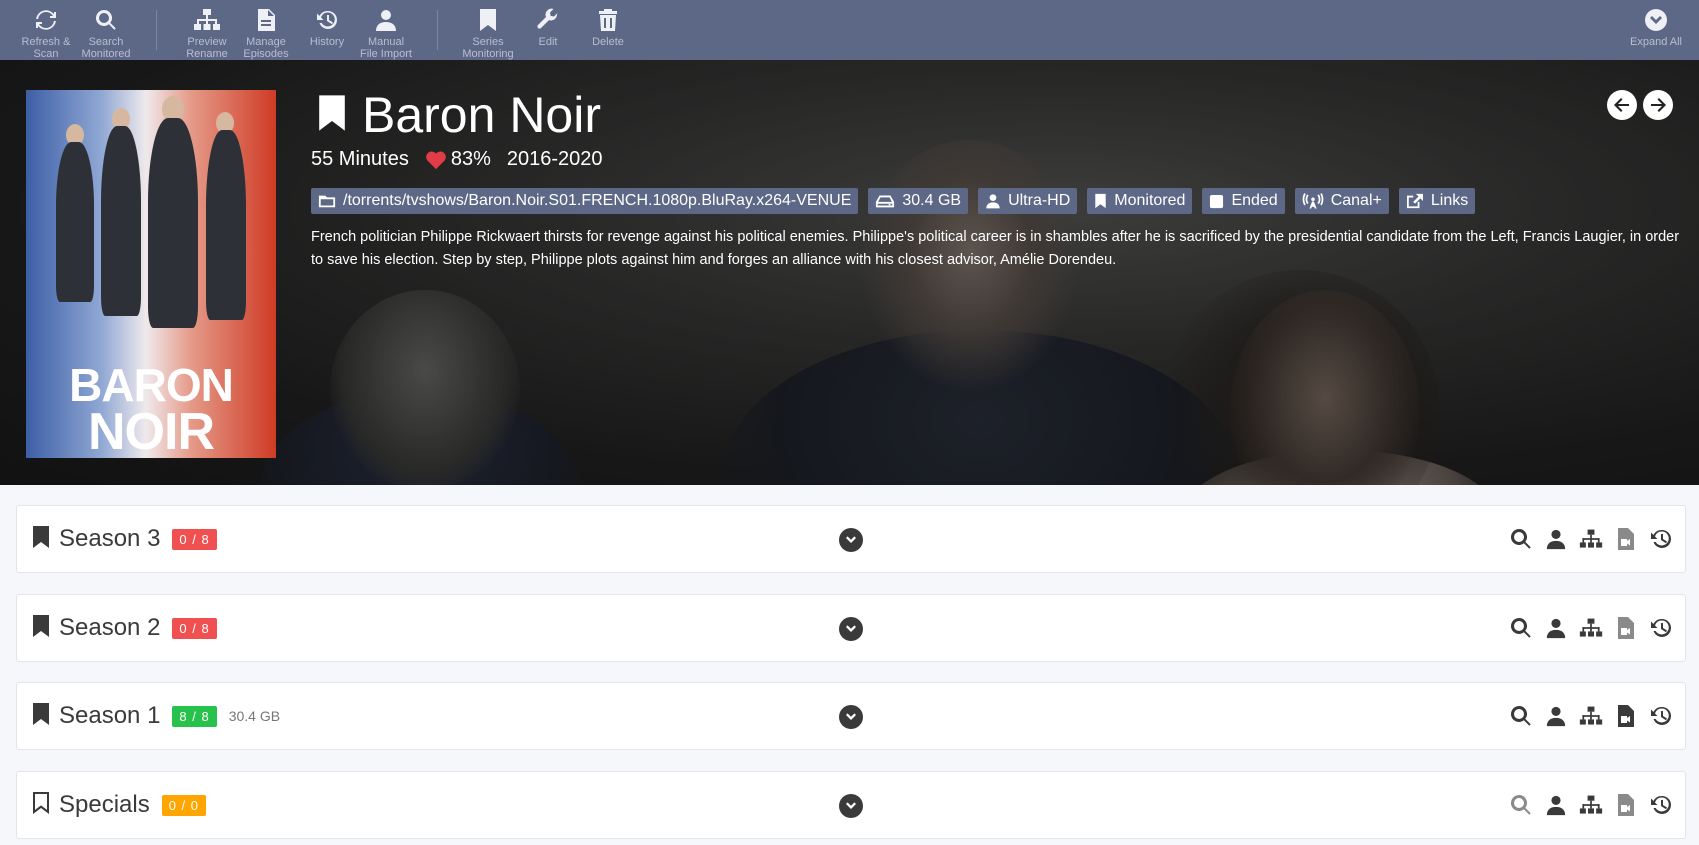 This screenshot has height=845, width=1699. I want to click on series-poster: BARON NOIR, so click(151, 274).